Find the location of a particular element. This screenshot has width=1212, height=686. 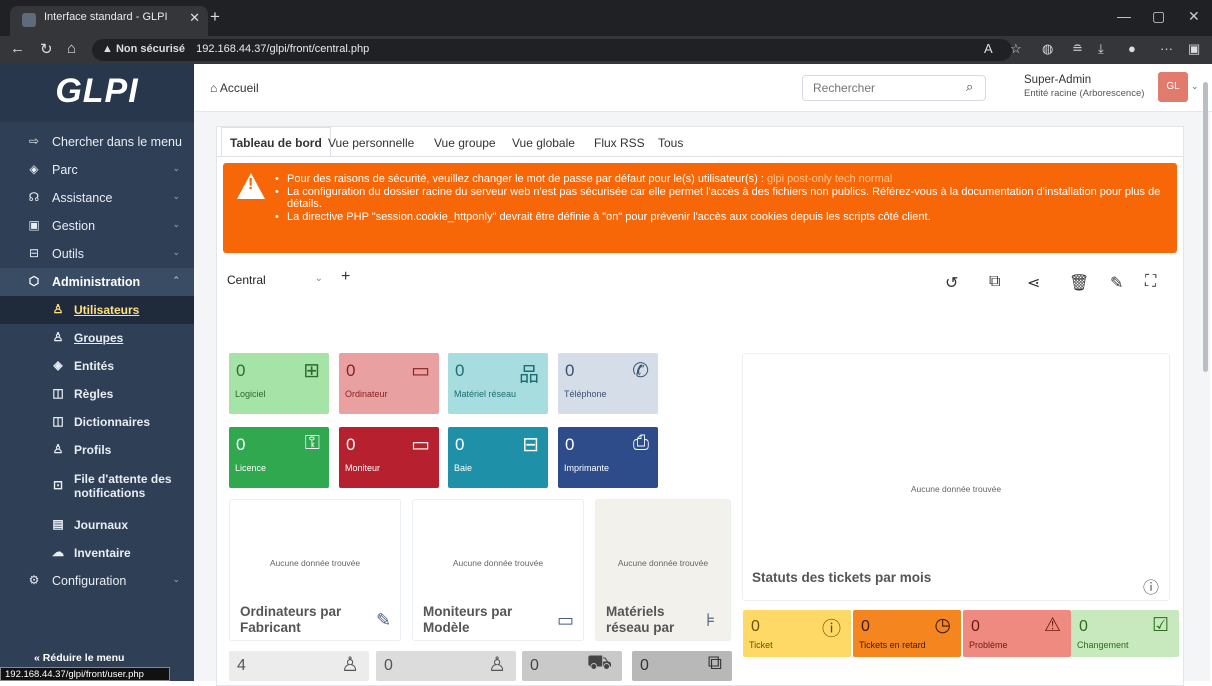

tile-materiel-reseau: 0 Matériel réseau 品 is located at coordinates (498, 383).